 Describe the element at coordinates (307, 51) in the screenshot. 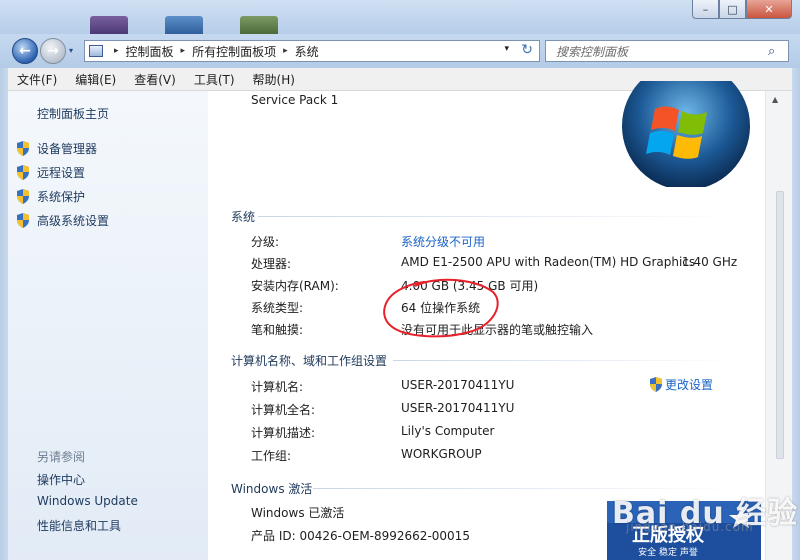

I see `breadcrumb-system: 系统` at that location.